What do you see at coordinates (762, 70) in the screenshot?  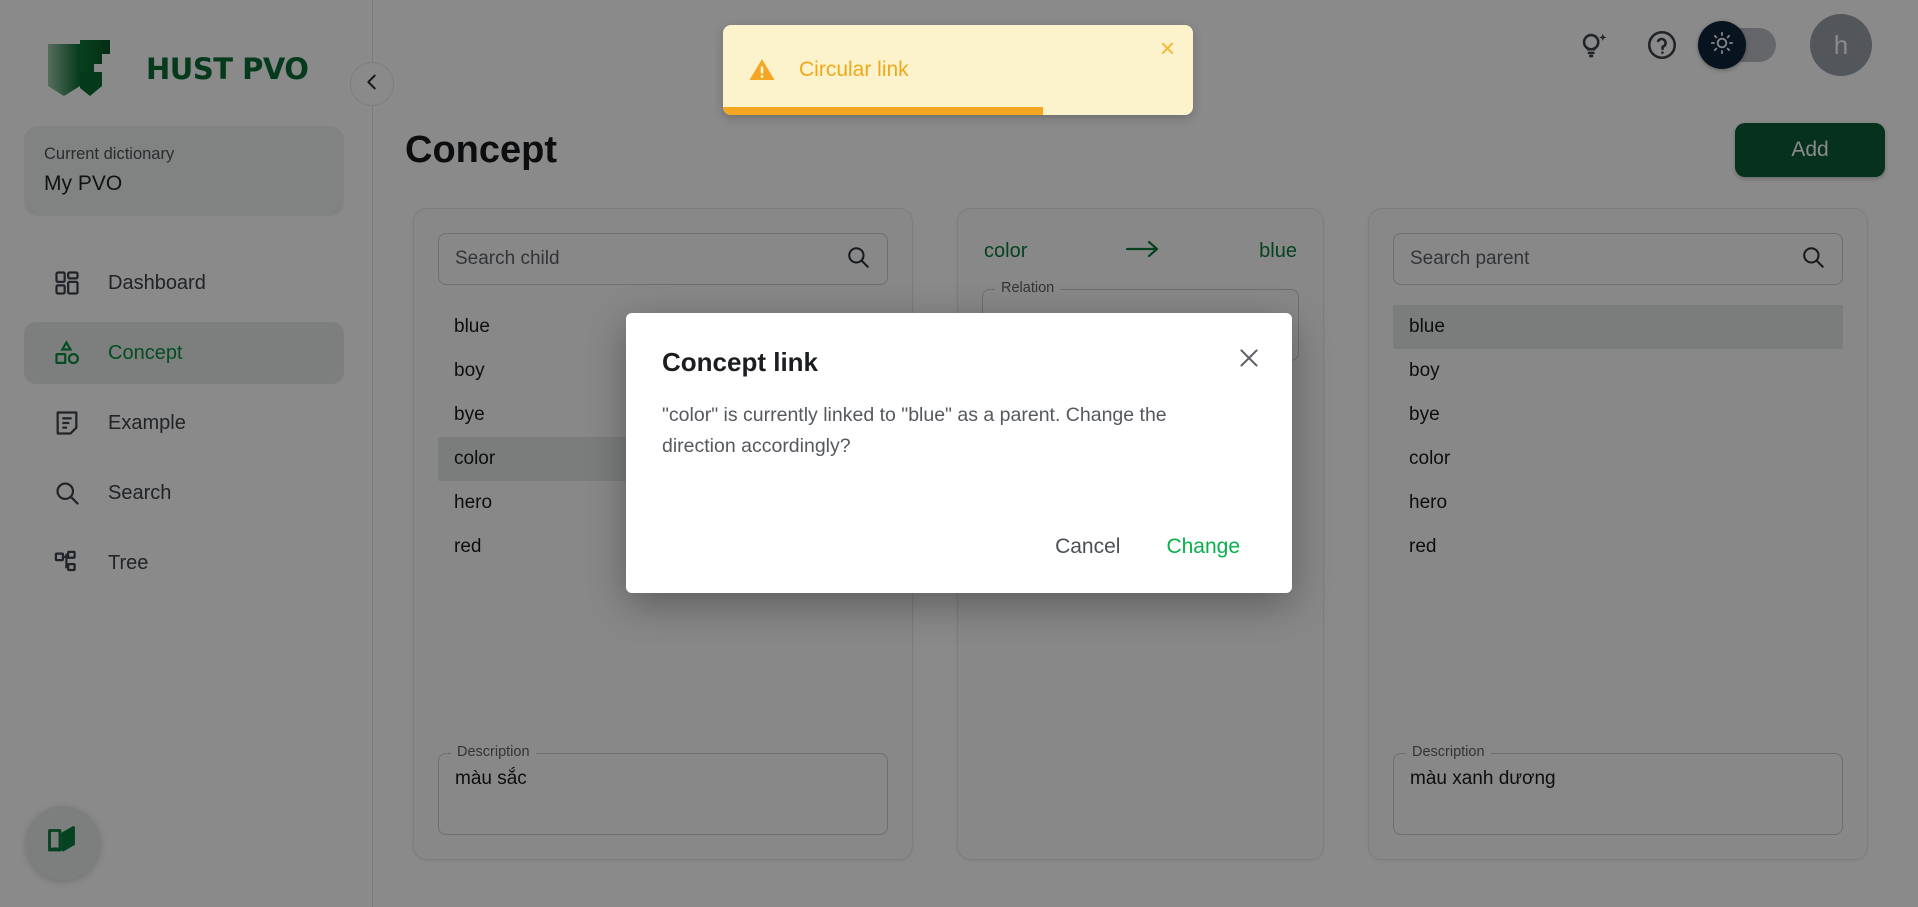 I see `warning-triangle-icon` at bounding box center [762, 70].